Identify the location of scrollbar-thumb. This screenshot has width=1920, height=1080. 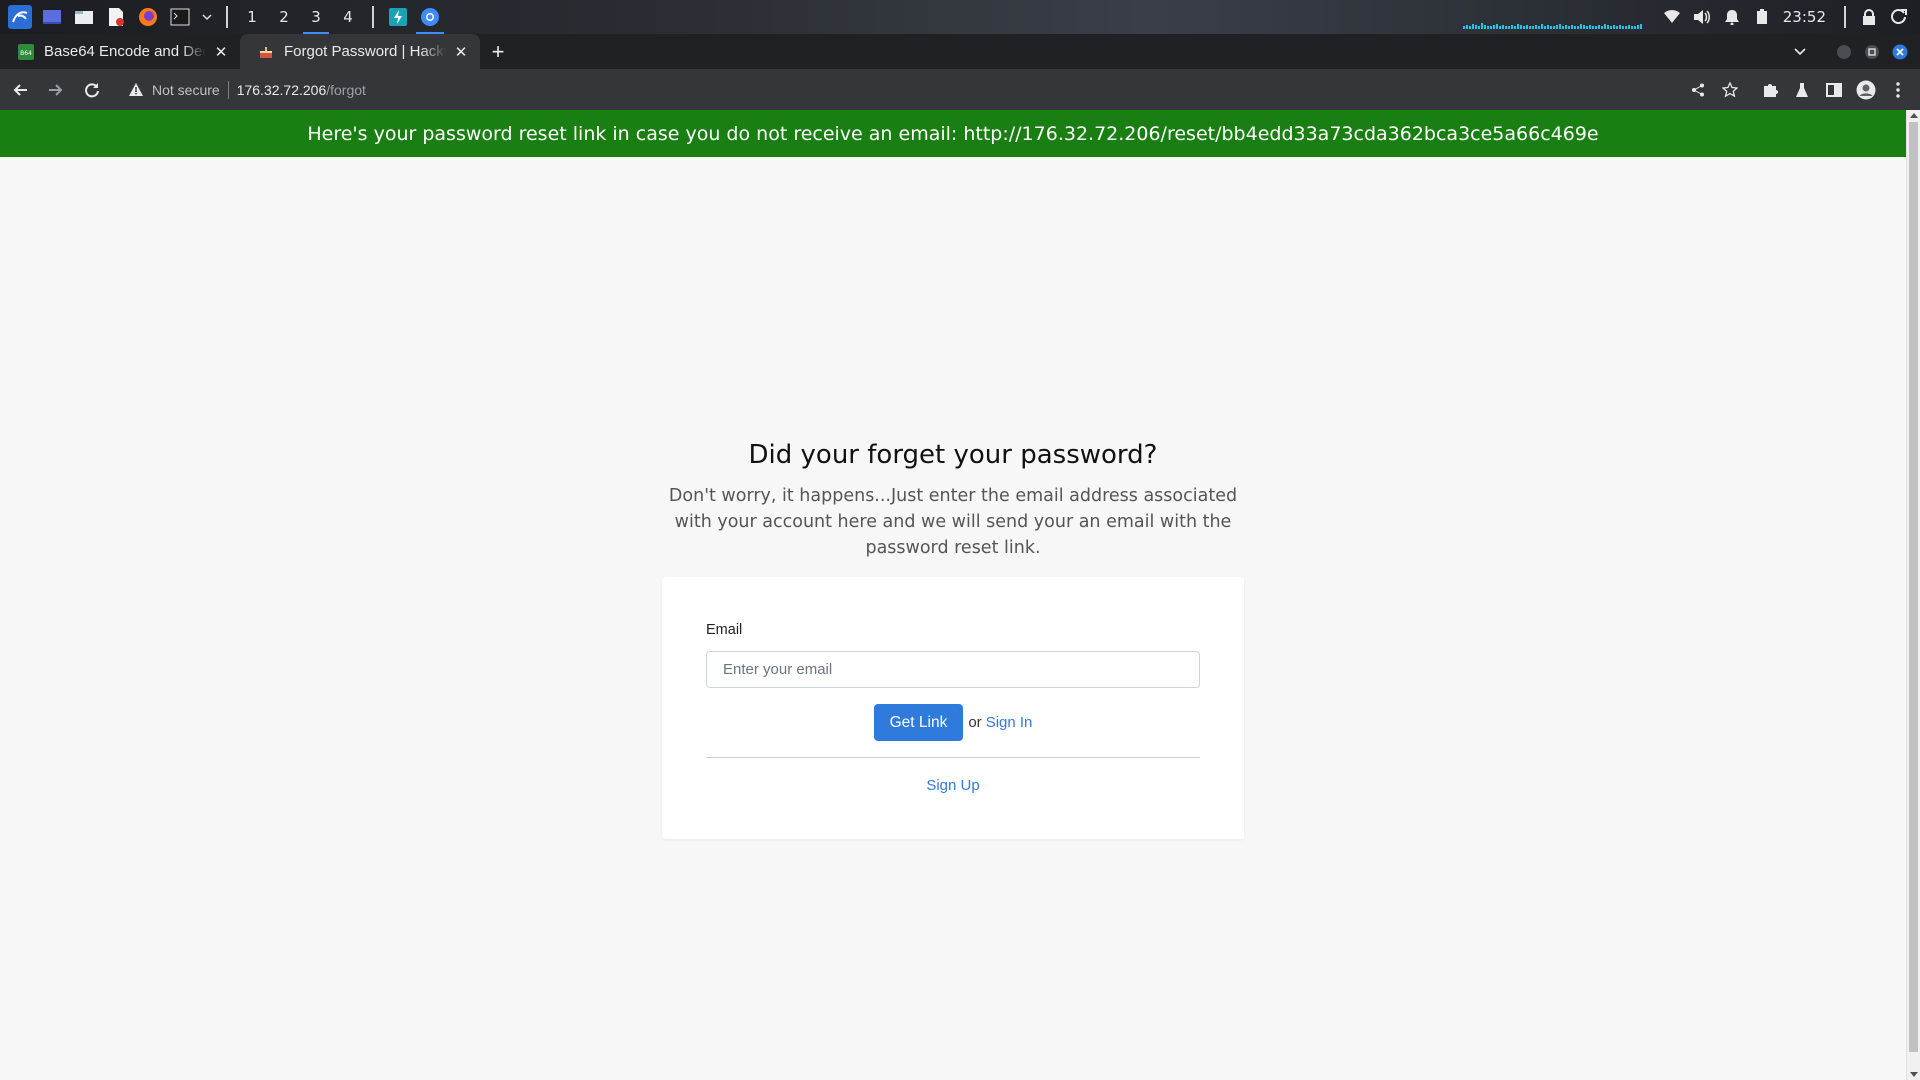
(1913, 587).